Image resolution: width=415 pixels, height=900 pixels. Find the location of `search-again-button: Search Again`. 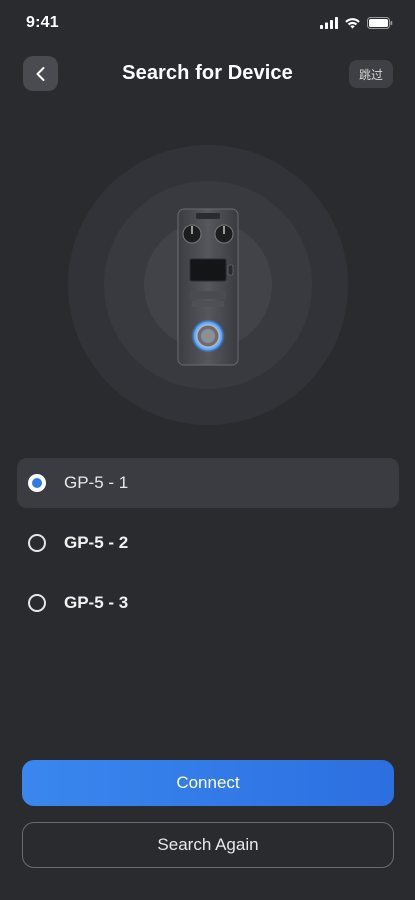

search-again-button: Search Again is located at coordinates (208, 845).